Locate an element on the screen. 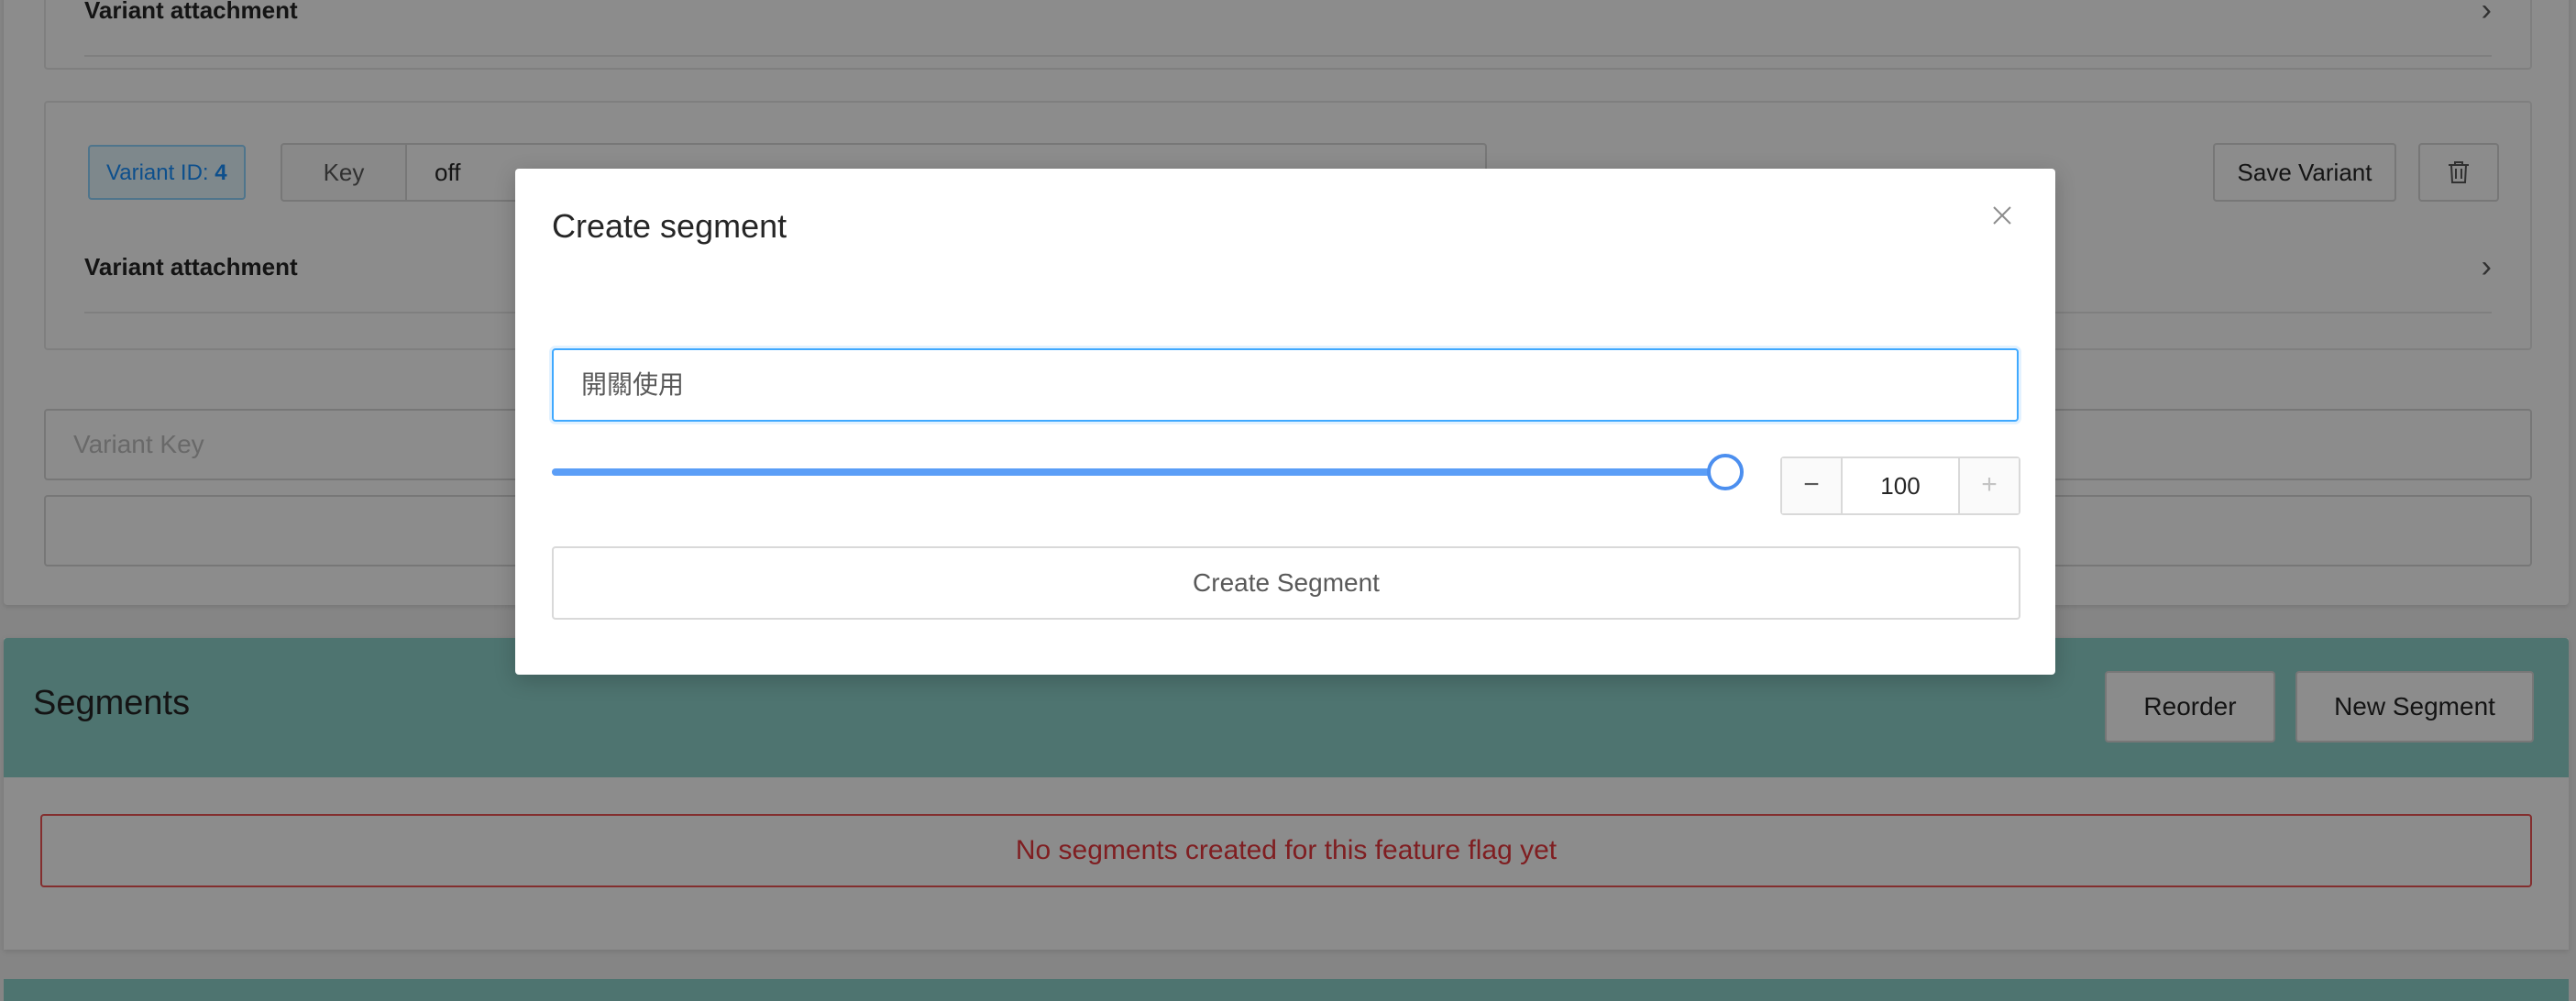 The width and height of the screenshot is (2576, 1001). rollout-value-input: 100 is located at coordinates (1901, 485).